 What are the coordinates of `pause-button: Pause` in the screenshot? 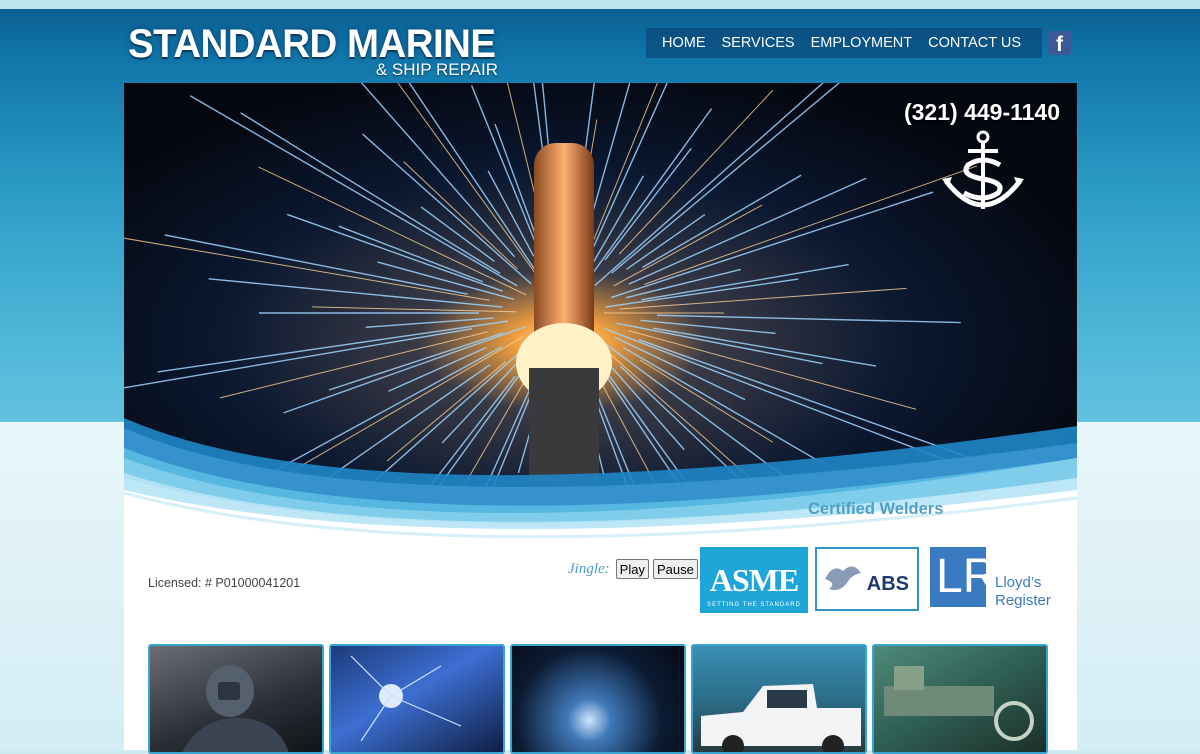 It's located at (675, 569).